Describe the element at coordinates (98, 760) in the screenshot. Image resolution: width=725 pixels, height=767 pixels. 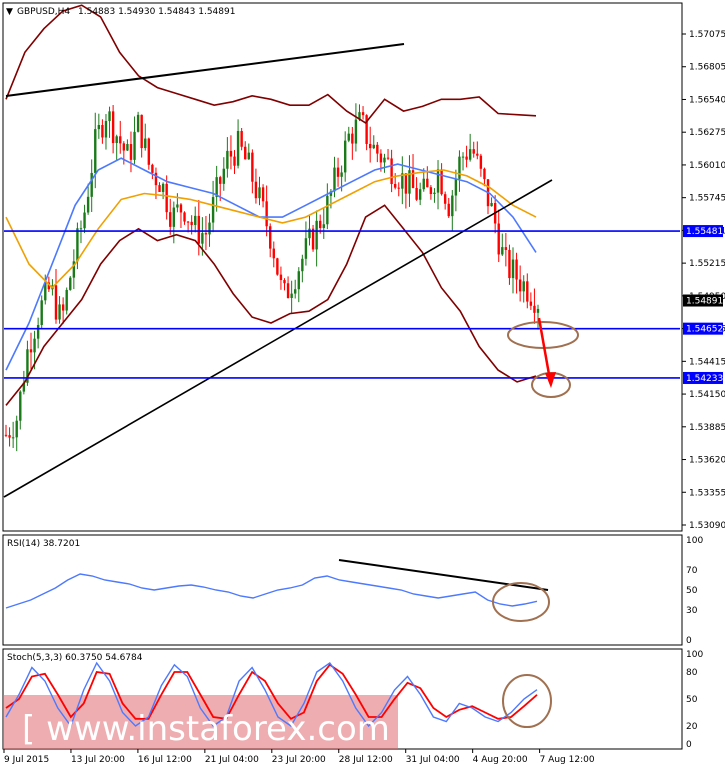
I see `x-tick-label: 13 Jul 20:00` at that location.